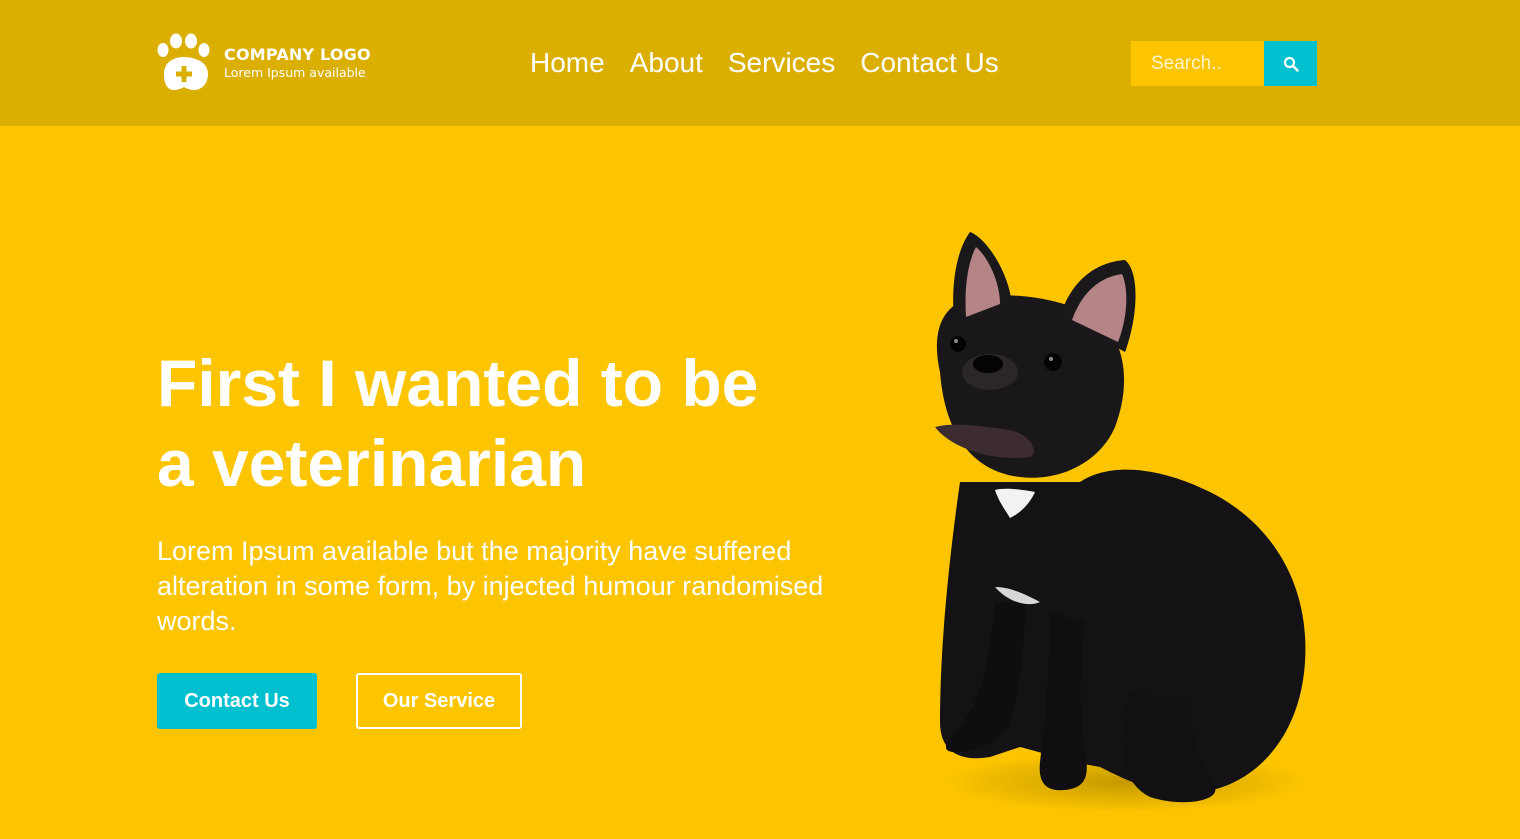 This screenshot has height=839, width=1520. I want to click on search-bar, so click(1224, 63).